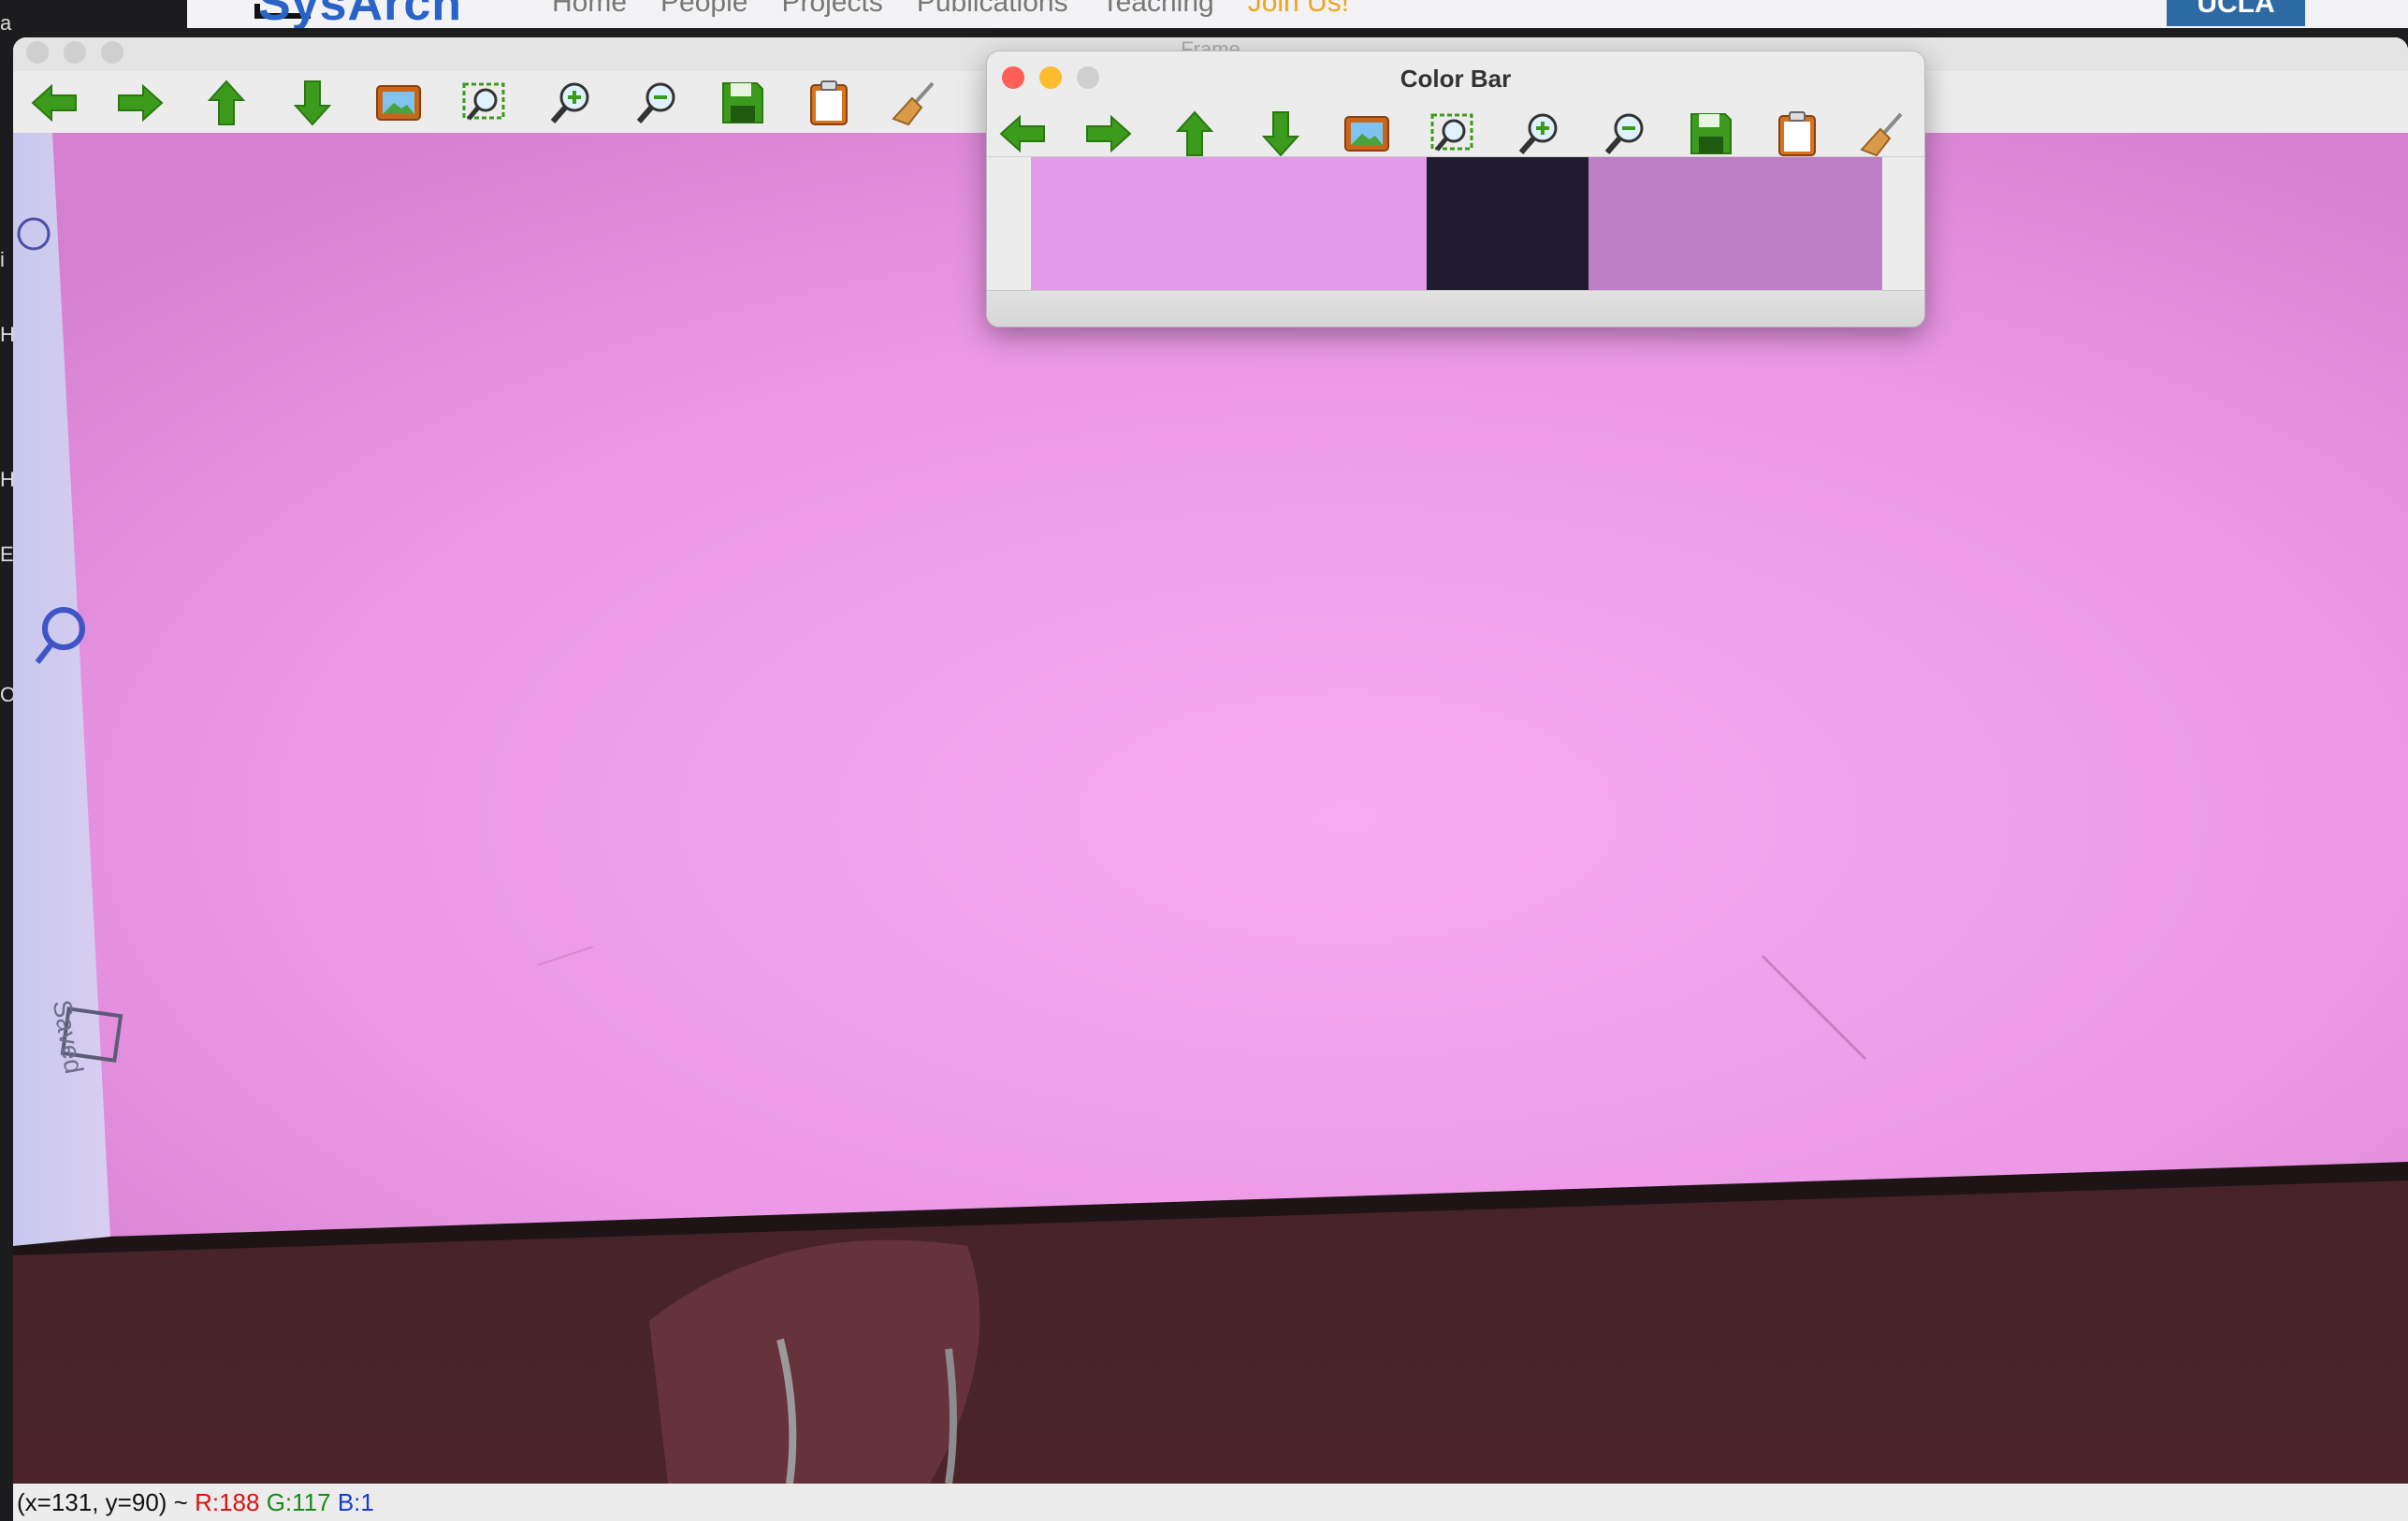  Describe the element at coordinates (360, 14) in the screenshot. I see `site-logo: SysArch` at that location.